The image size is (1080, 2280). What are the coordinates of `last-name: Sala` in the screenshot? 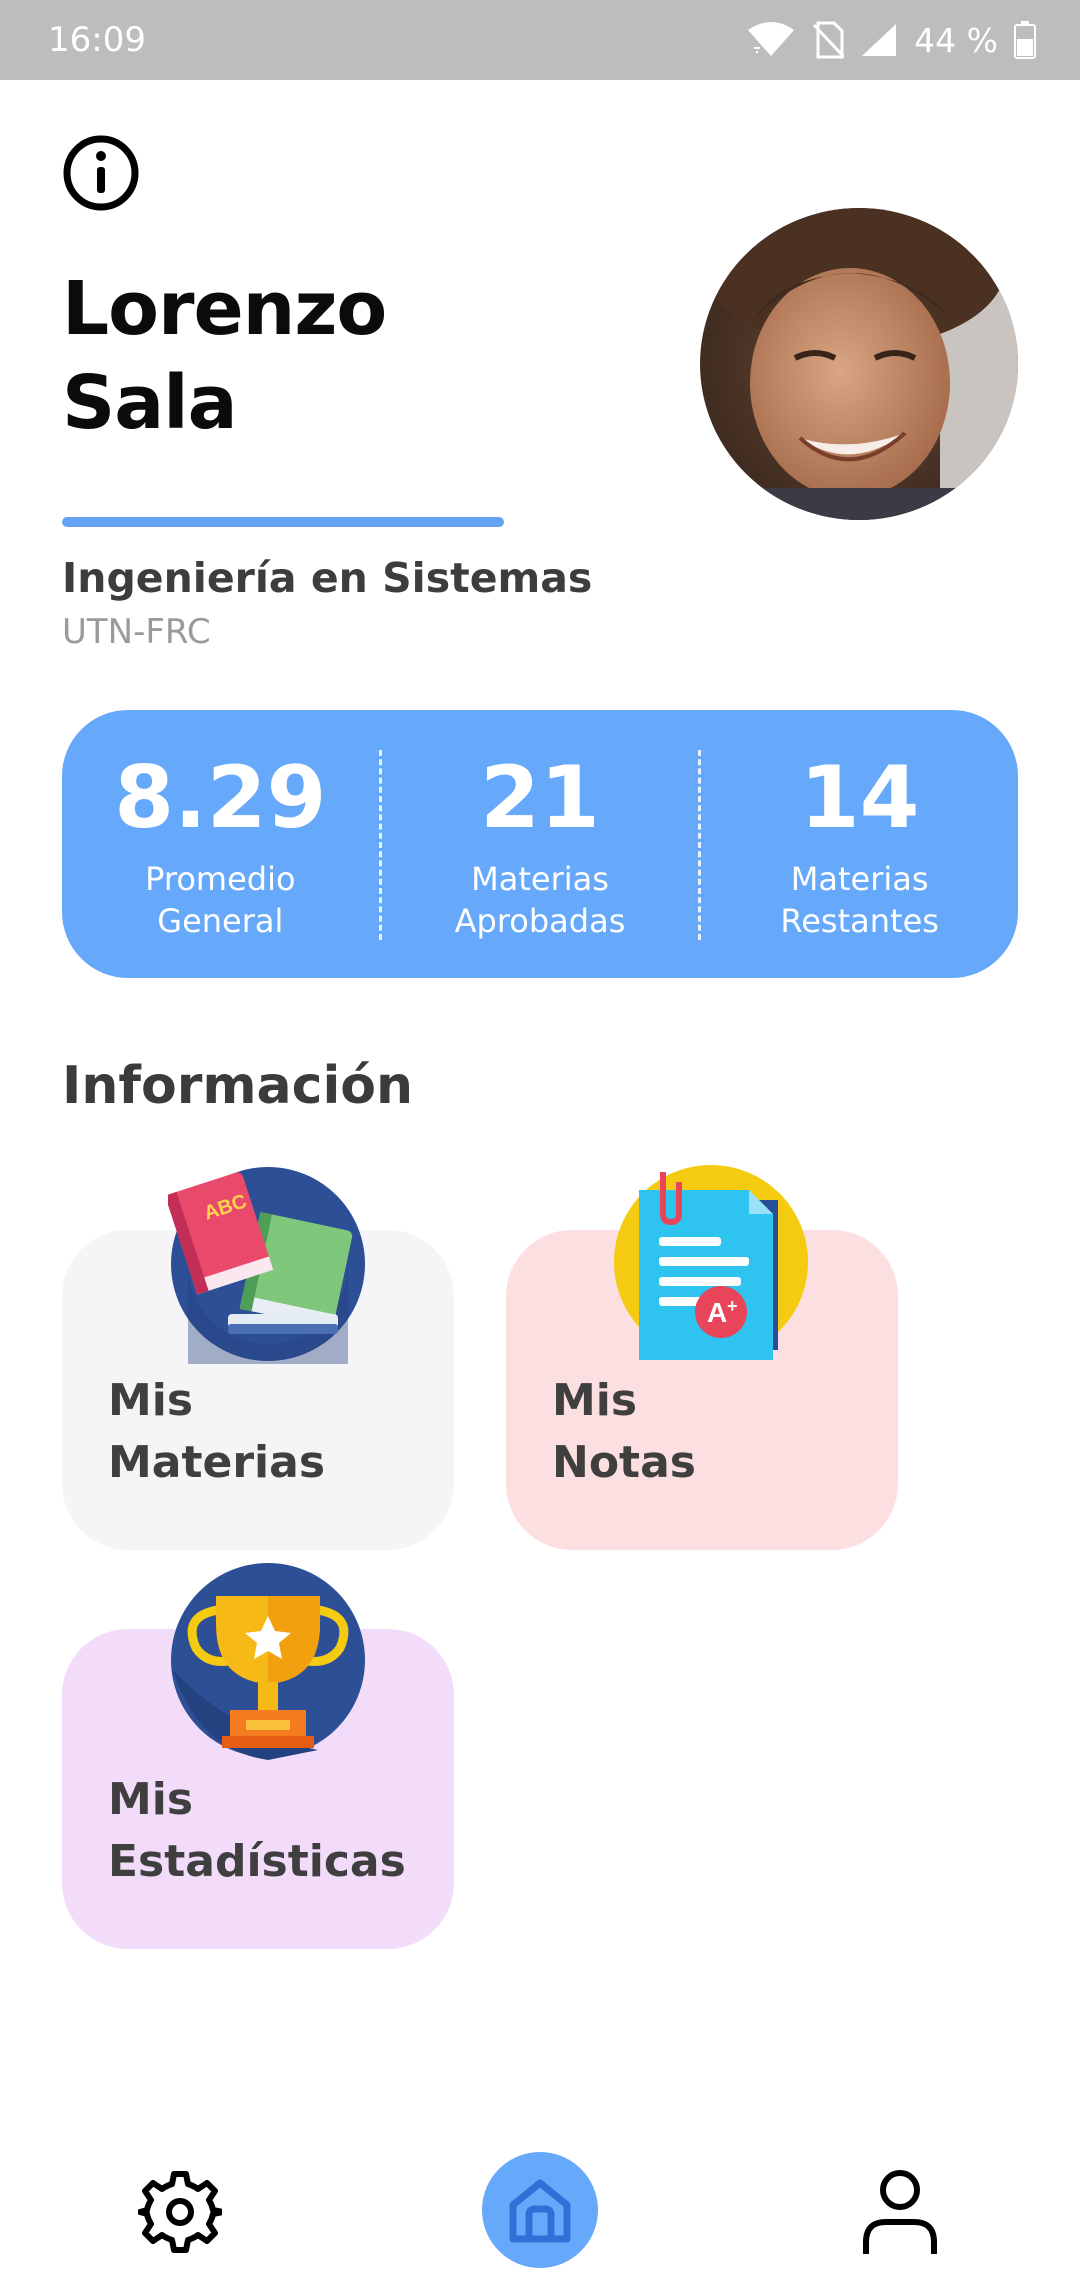 It's located at (150, 403).